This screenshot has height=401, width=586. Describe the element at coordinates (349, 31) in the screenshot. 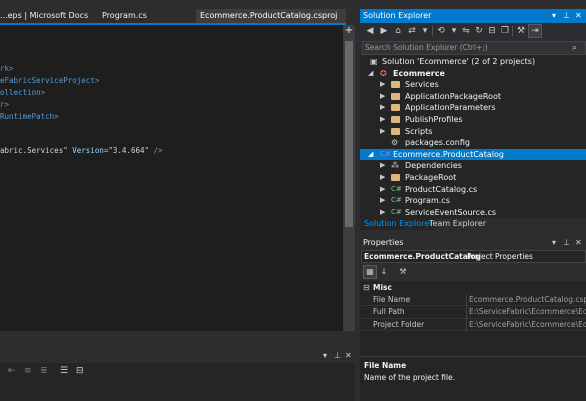

I see `split-editor-icon: +` at that location.